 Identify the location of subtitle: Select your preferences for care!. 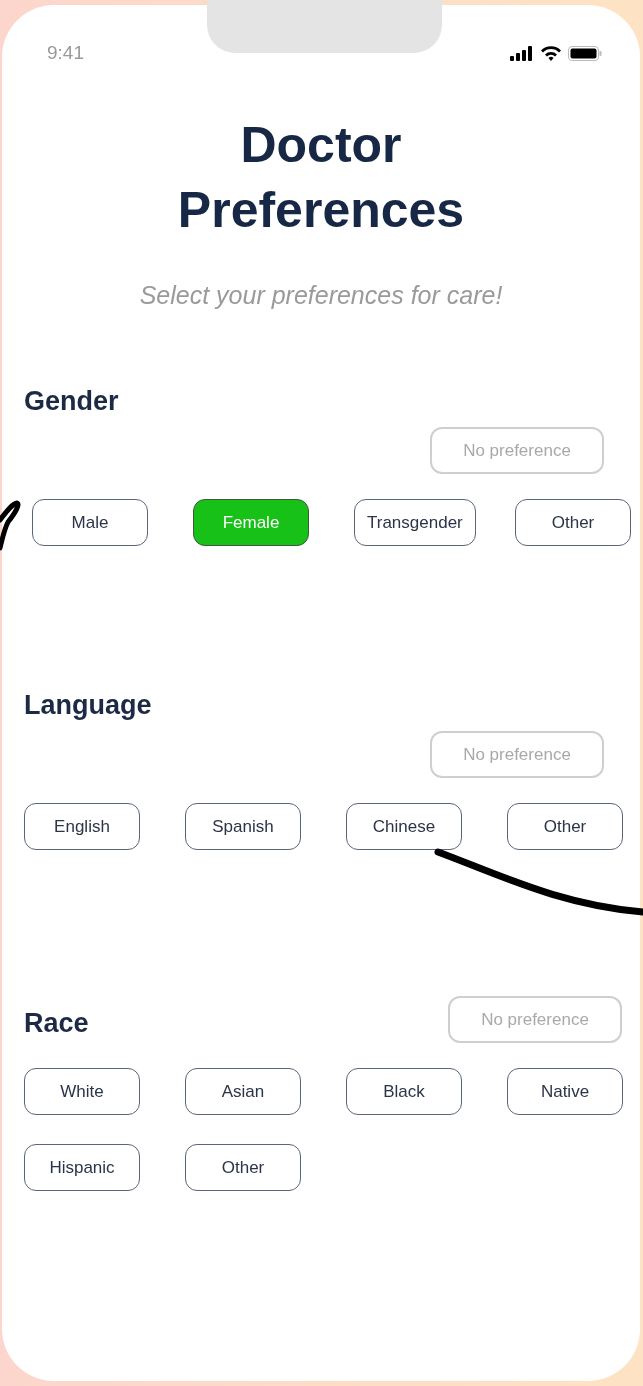
(321, 295).